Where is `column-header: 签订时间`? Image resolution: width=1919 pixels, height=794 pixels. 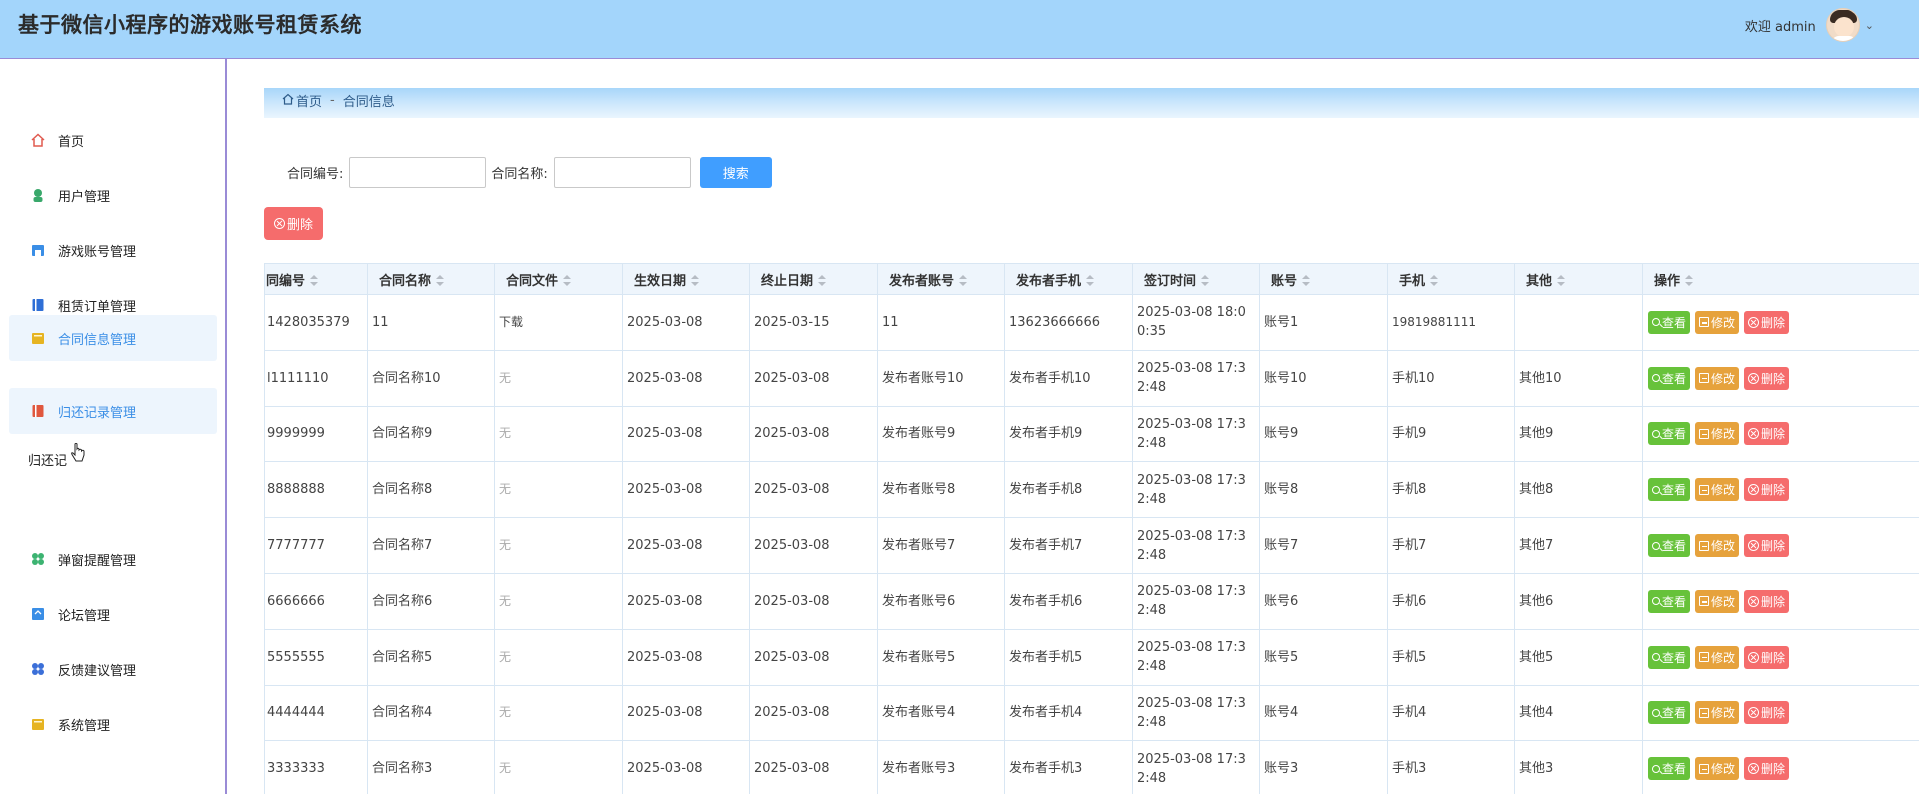
column-header: 签订时间 is located at coordinates (1196, 279).